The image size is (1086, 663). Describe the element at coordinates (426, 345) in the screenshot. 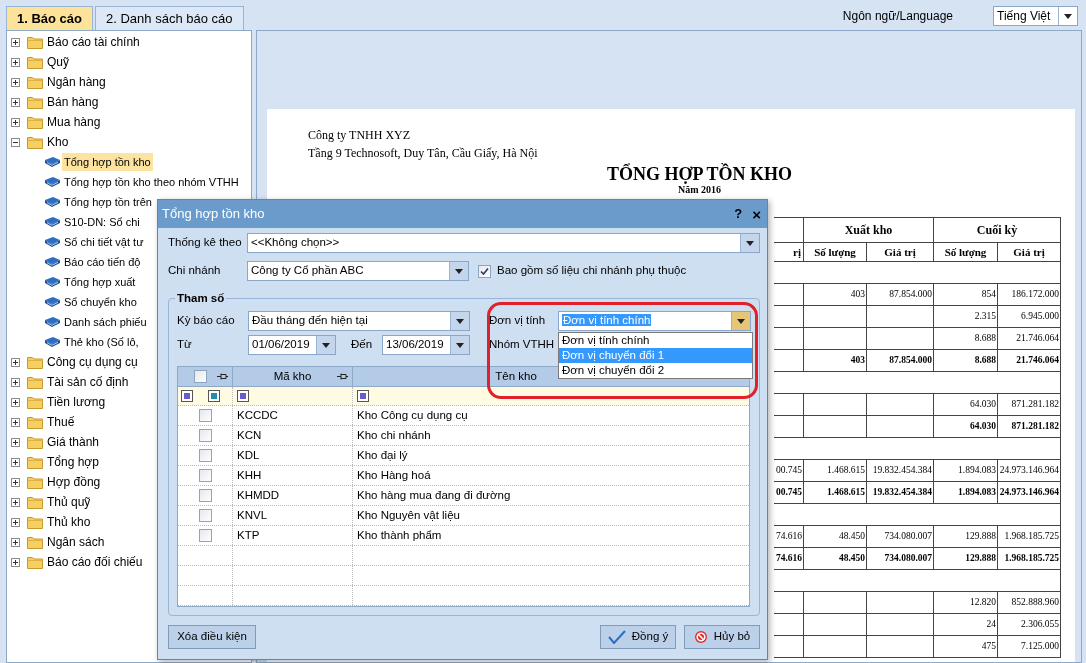

I see `date-field: 13/06/2019` at that location.